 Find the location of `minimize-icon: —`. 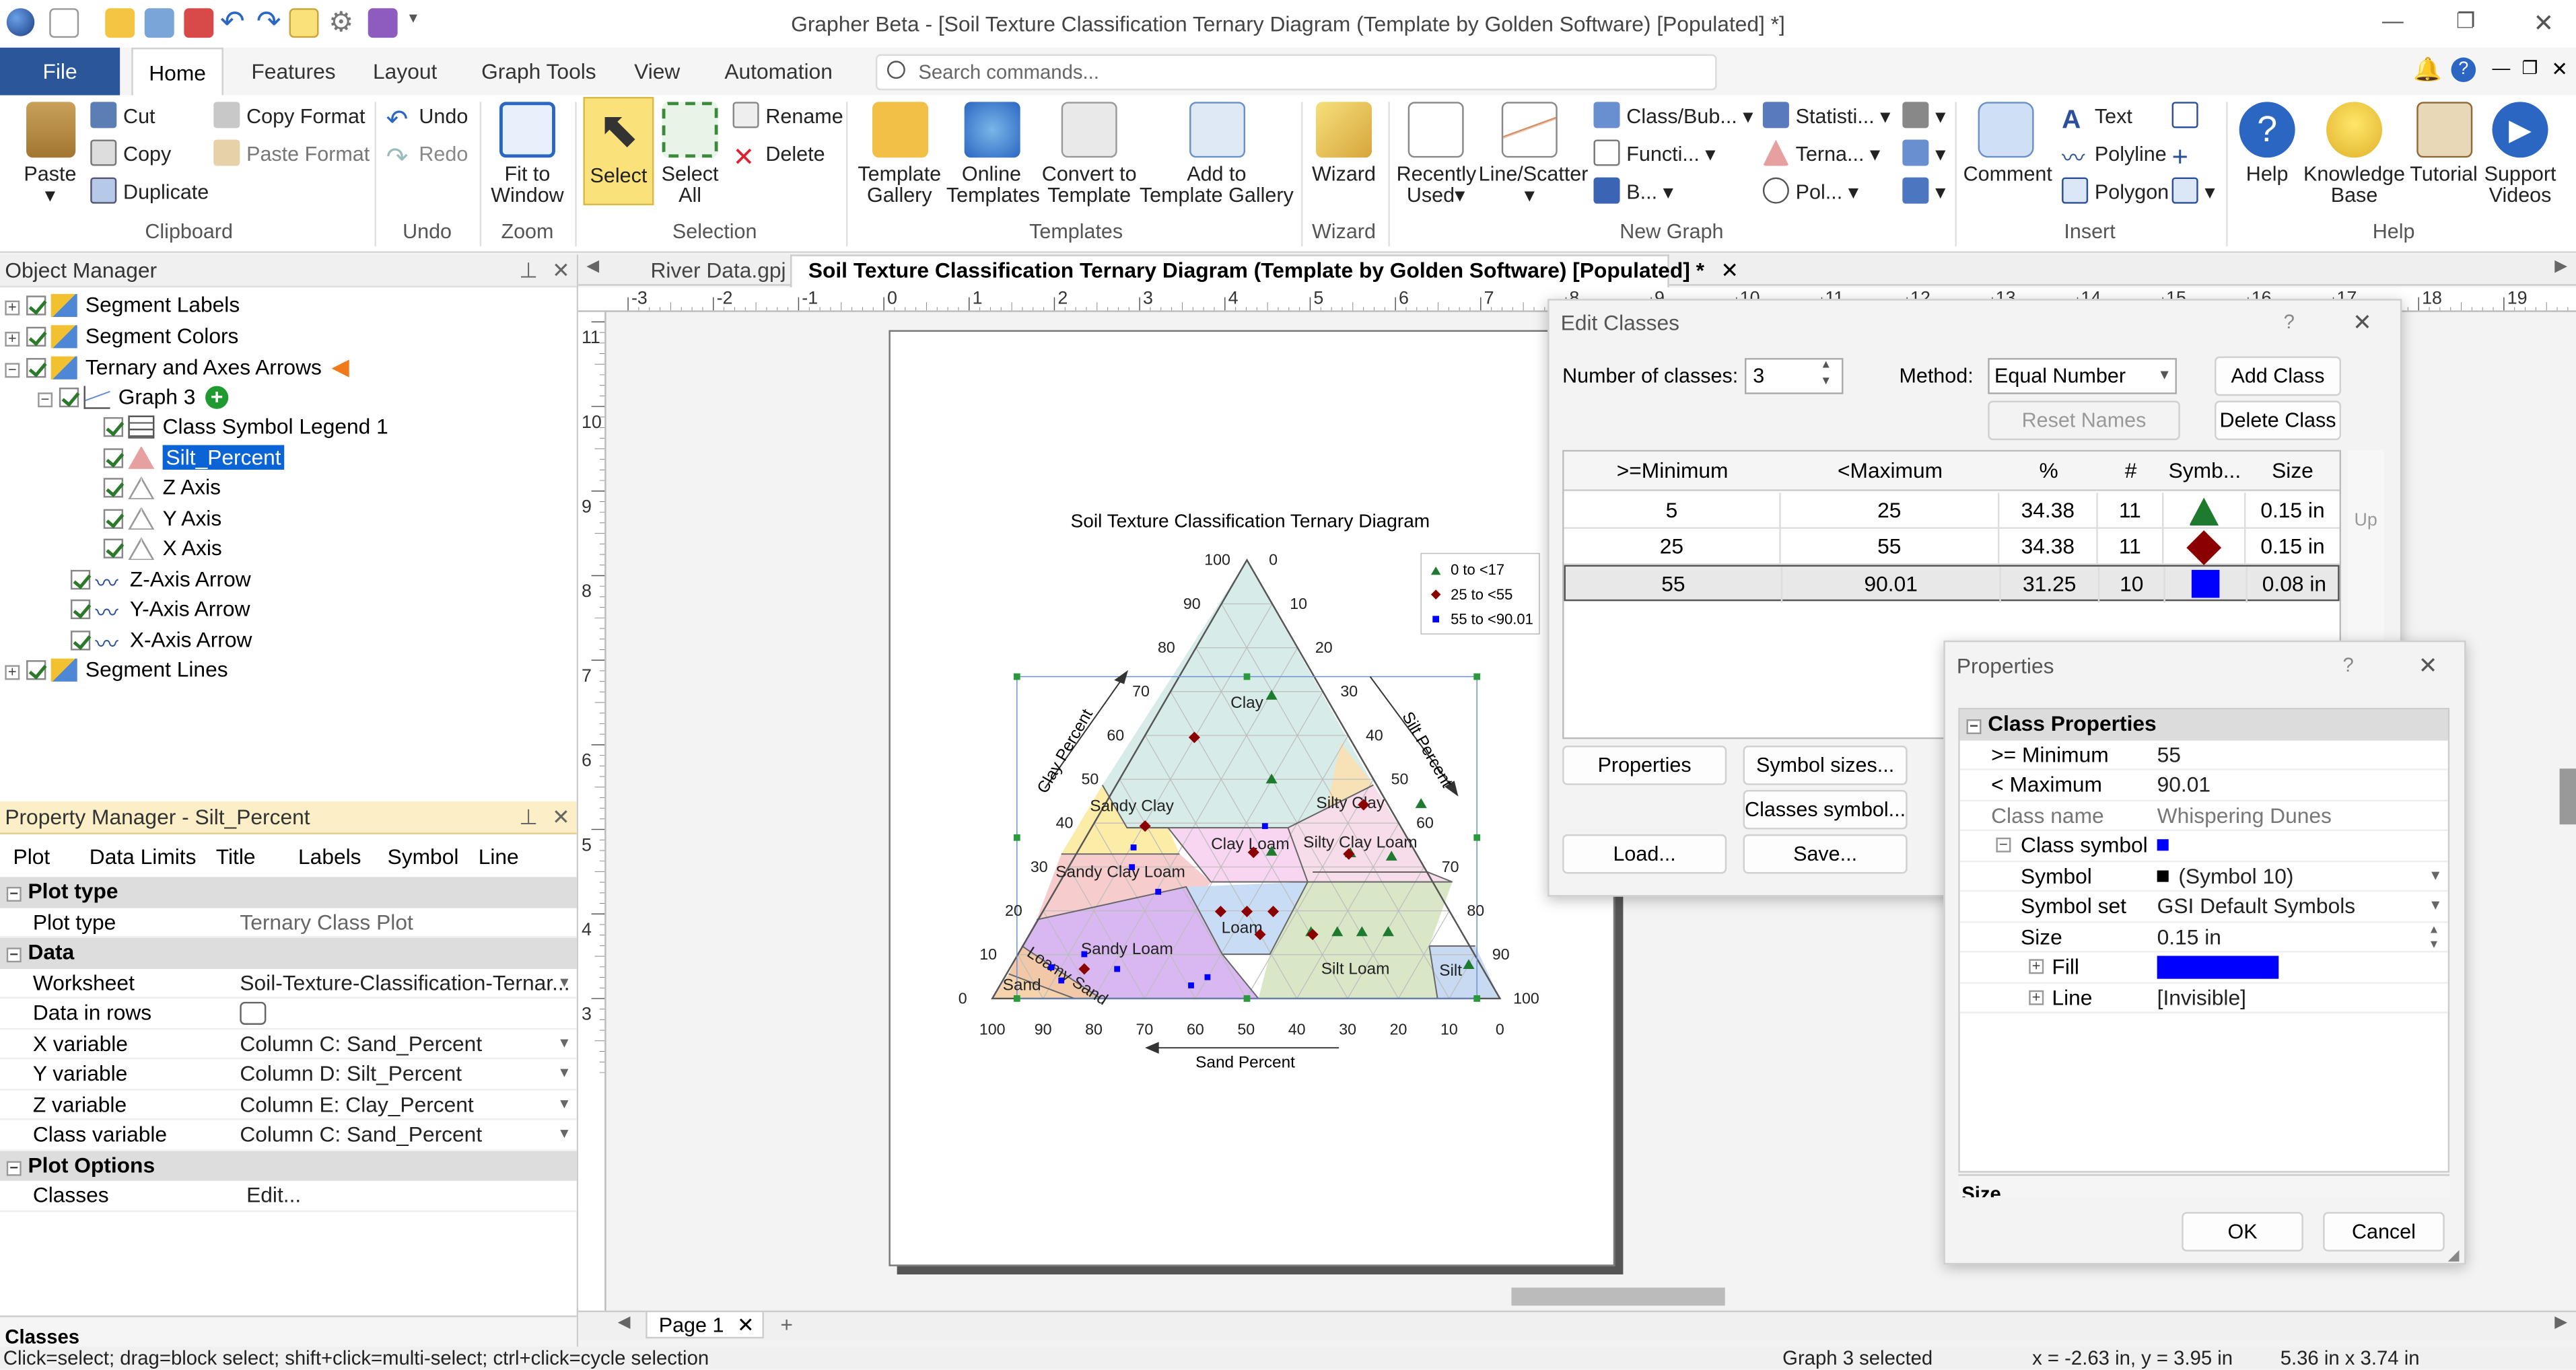

minimize-icon: — is located at coordinates (2393, 21).